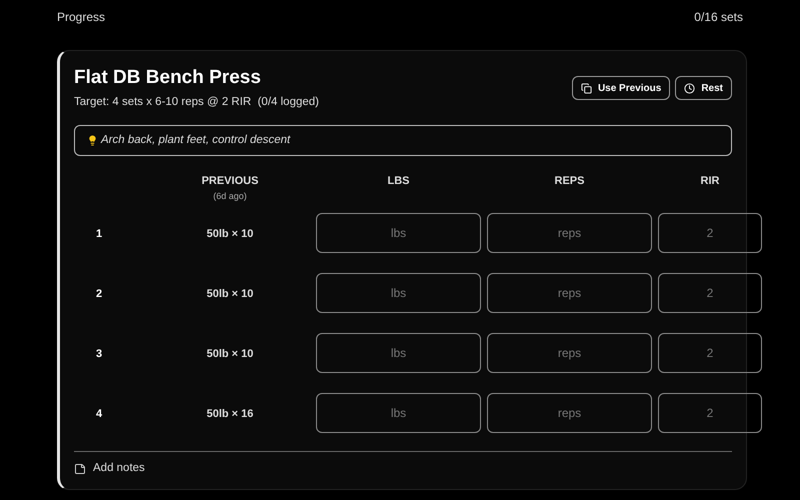 This screenshot has height=500, width=800. What do you see at coordinates (99, 294) in the screenshot?
I see `set-number: 2` at bounding box center [99, 294].